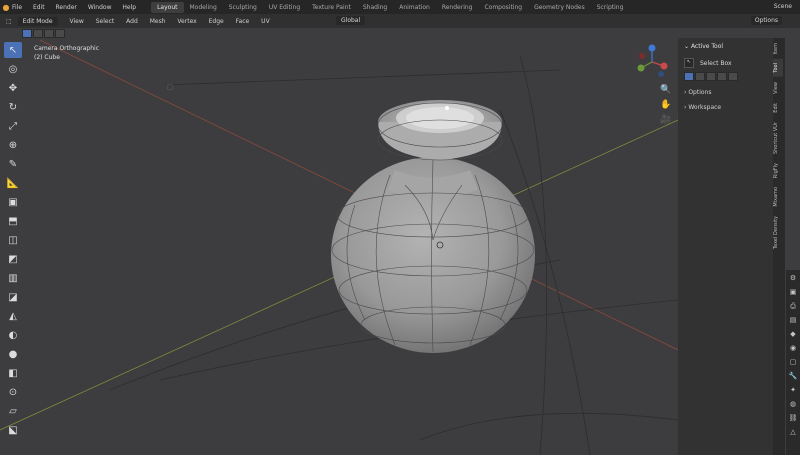 The height and width of the screenshot is (455, 800). What do you see at coordinates (351, 20) in the screenshot?
I see `orientation-dropdown: Global` at bounding box center [351, 20].